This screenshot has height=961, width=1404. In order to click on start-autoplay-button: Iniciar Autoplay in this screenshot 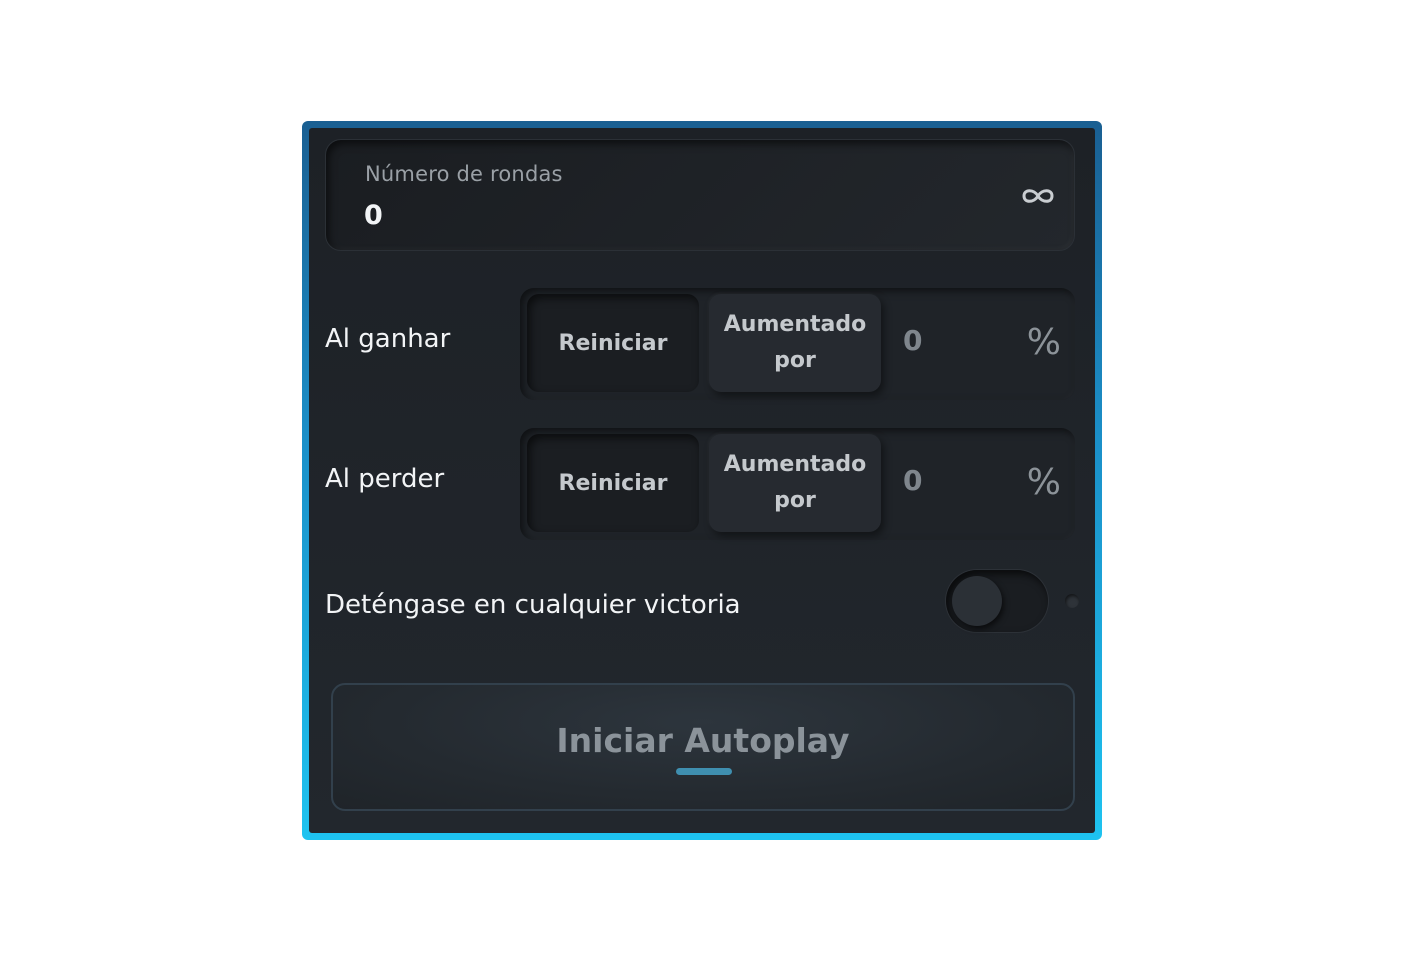, I will do `click(703, 747)`.